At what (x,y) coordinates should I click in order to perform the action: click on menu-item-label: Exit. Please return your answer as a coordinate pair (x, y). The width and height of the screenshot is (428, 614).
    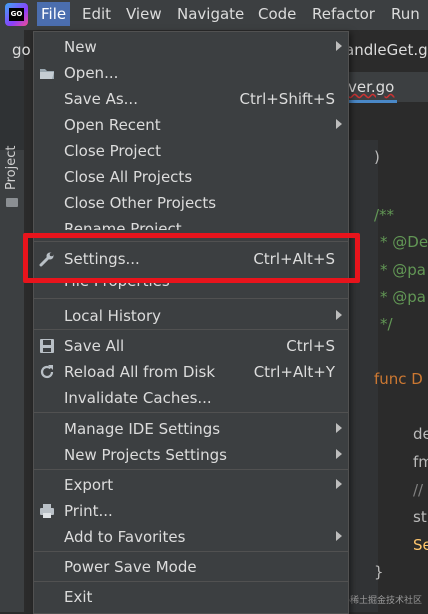
    Looking at the image, I should click on (78, 597).